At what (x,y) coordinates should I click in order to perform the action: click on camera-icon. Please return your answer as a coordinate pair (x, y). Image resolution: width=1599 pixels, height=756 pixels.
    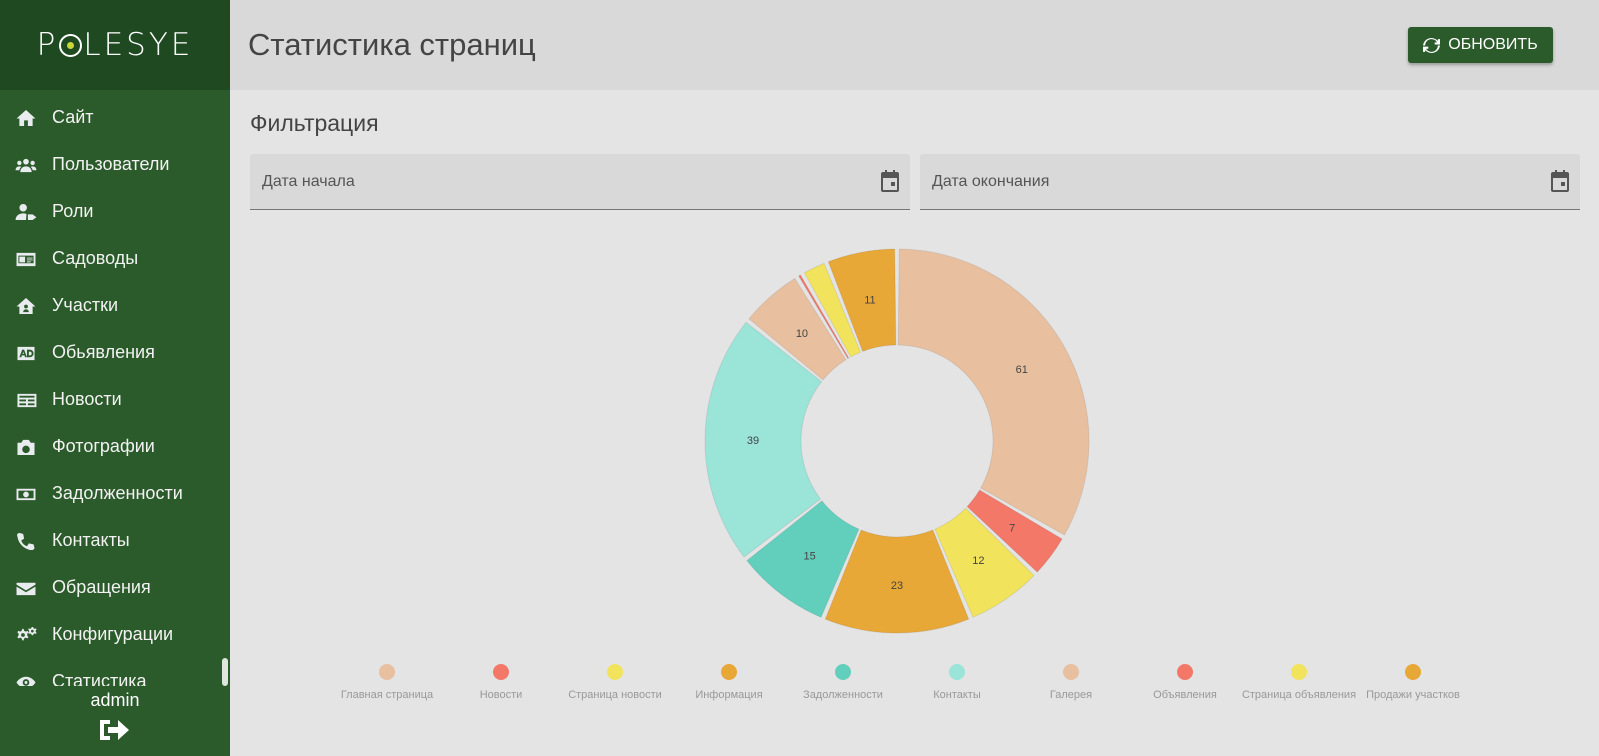
    Looking at the image, I should click on (26, 447).